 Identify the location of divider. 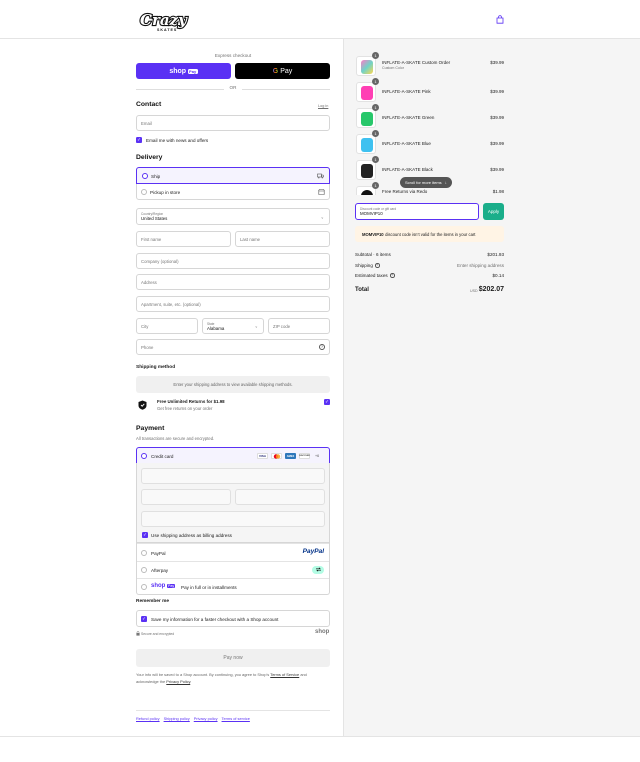
(320, 736).